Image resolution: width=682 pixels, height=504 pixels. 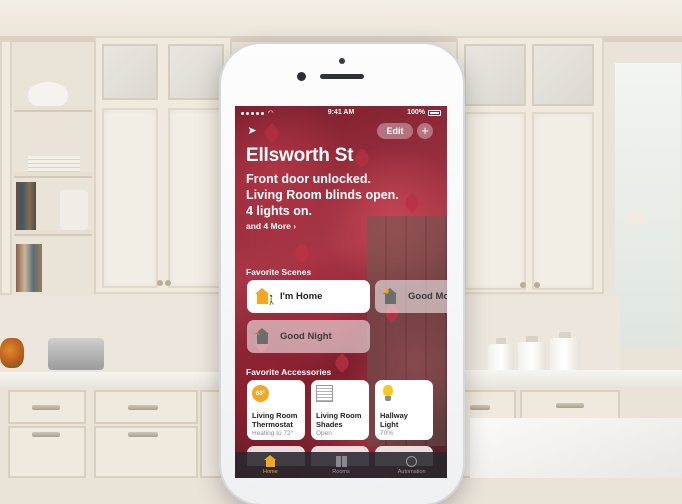 I want to click on edit-button: Edit, so click(x=395, y=131).